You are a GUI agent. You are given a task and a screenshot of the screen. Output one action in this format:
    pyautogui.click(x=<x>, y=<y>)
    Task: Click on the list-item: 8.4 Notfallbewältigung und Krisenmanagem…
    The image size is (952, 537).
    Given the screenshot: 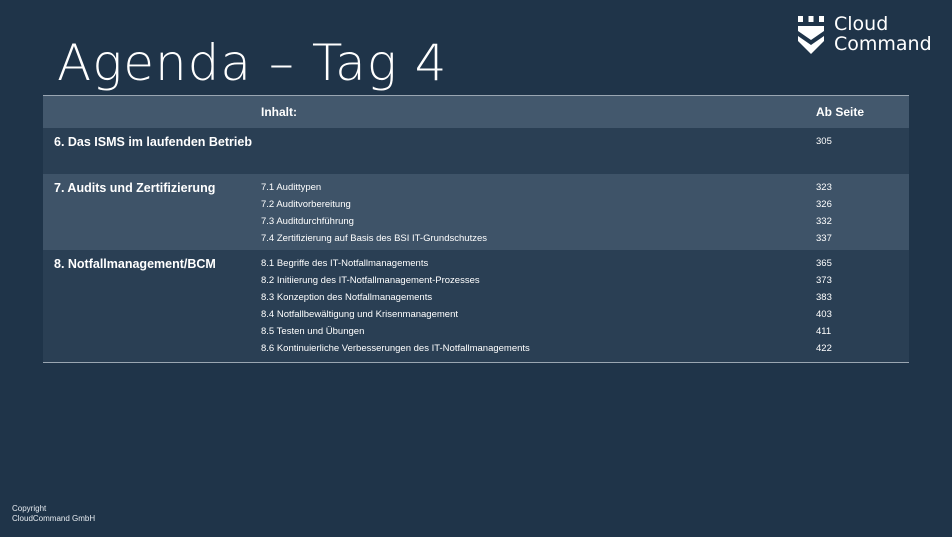 What is the action you would take?
    pyautogui.click(x=581, y=317)
    